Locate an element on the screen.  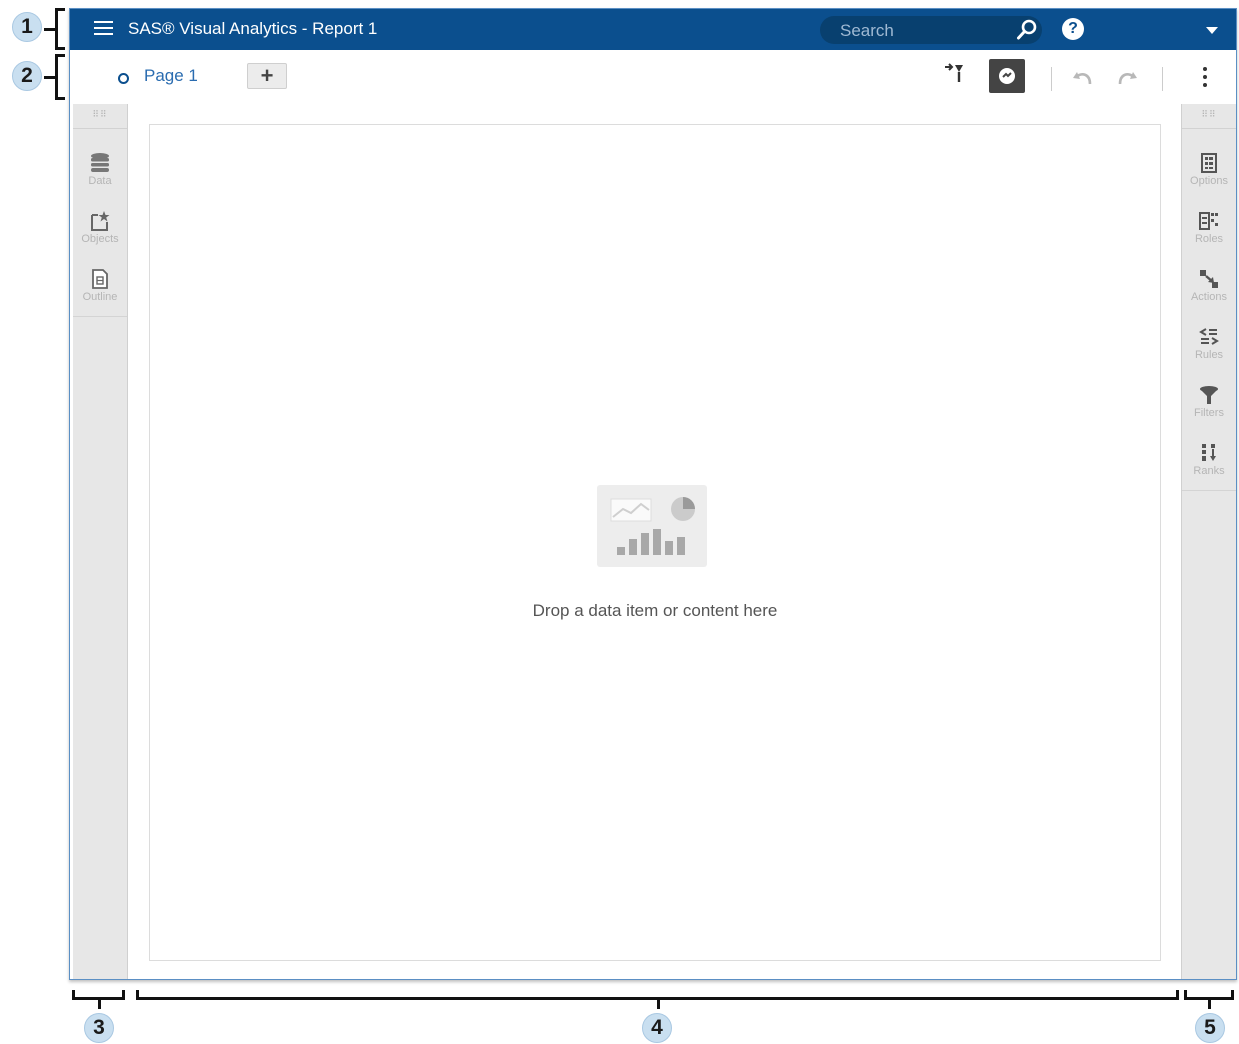
right-pane-item-roles: Roles is located at coordinates (1209, 230).